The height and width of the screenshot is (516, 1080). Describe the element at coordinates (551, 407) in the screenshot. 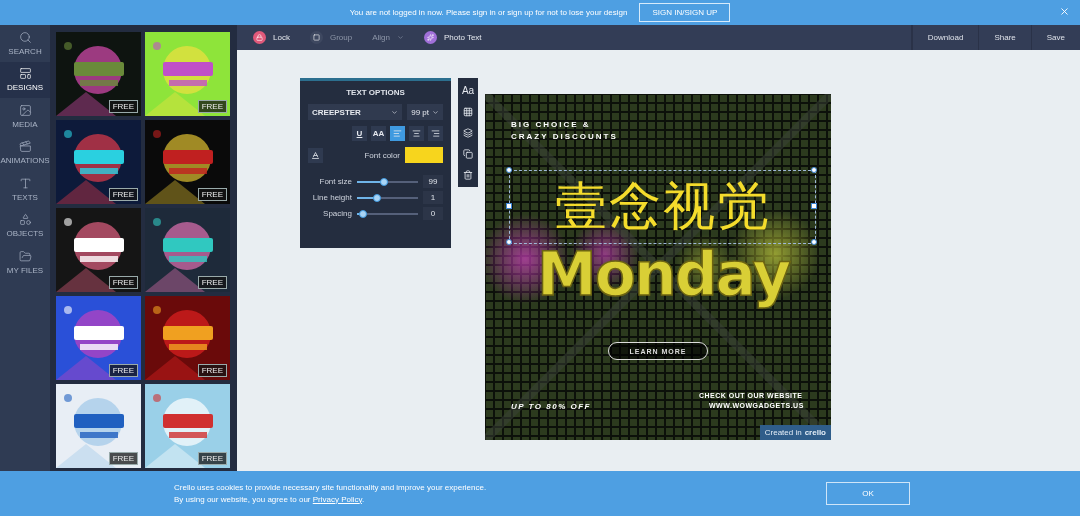

I see `design-text: UP TO 80% OFF` at that location.